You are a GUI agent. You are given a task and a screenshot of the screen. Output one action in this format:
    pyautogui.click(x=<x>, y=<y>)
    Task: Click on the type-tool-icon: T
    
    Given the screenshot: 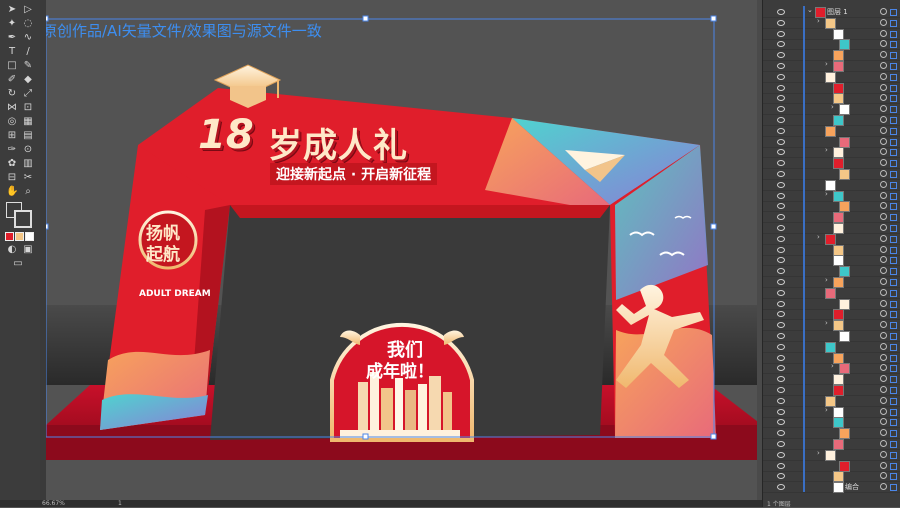 What is the action you would take?
    pyautogui.click(x=12, y=52)
    